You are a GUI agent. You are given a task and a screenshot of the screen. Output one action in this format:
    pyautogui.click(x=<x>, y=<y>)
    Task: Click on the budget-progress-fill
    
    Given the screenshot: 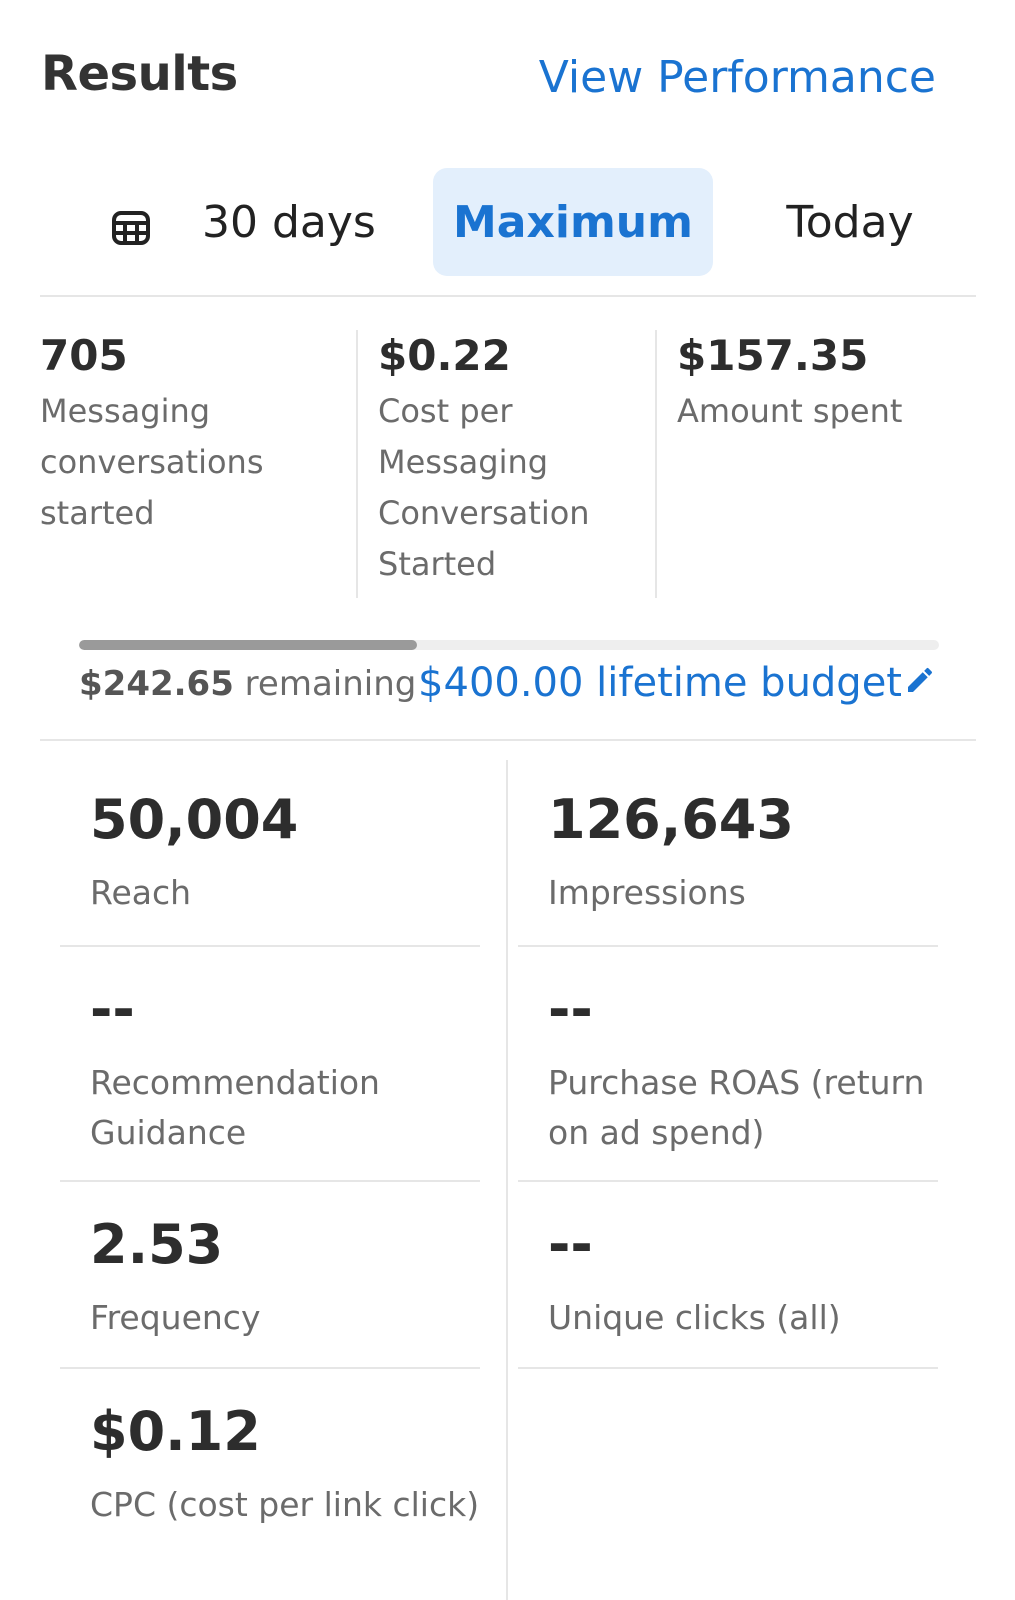 What is the action you would take?
    pyautogui.click(x=248, y=645)
    